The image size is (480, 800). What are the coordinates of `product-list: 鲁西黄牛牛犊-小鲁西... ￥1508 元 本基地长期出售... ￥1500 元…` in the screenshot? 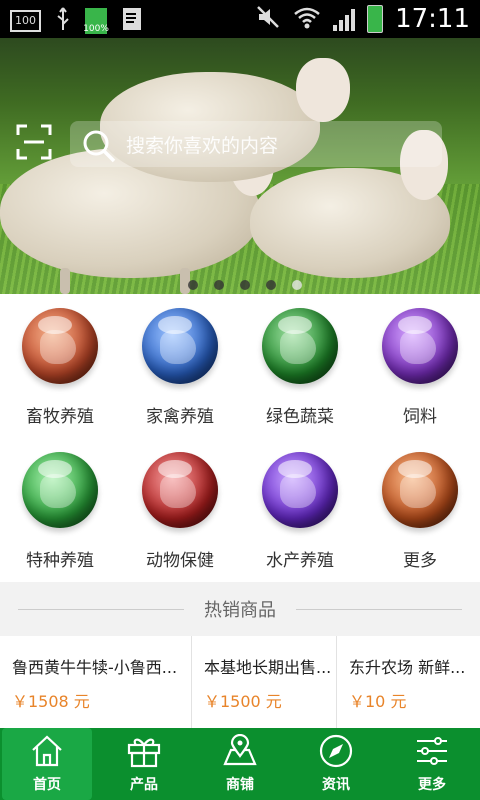 It's located at (240, 682).